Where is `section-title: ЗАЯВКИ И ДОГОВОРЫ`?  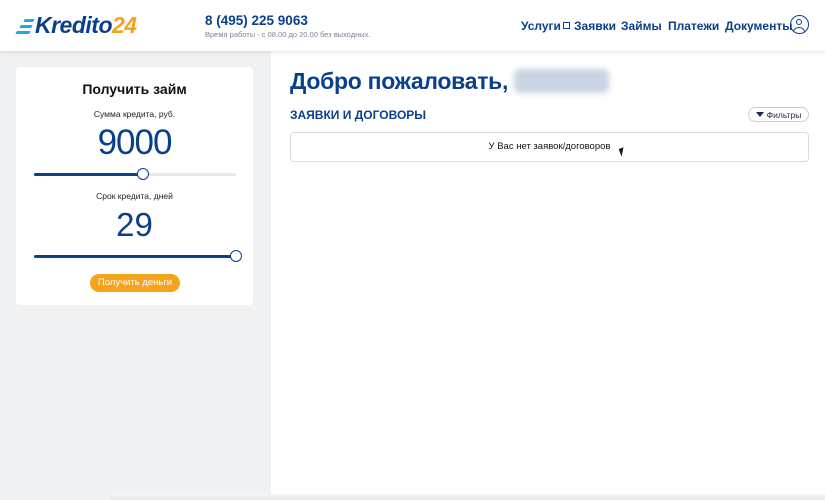 section-title: ЗАЯВКИ И ДОГОВОРЫ is located at coordinates (358, 115).